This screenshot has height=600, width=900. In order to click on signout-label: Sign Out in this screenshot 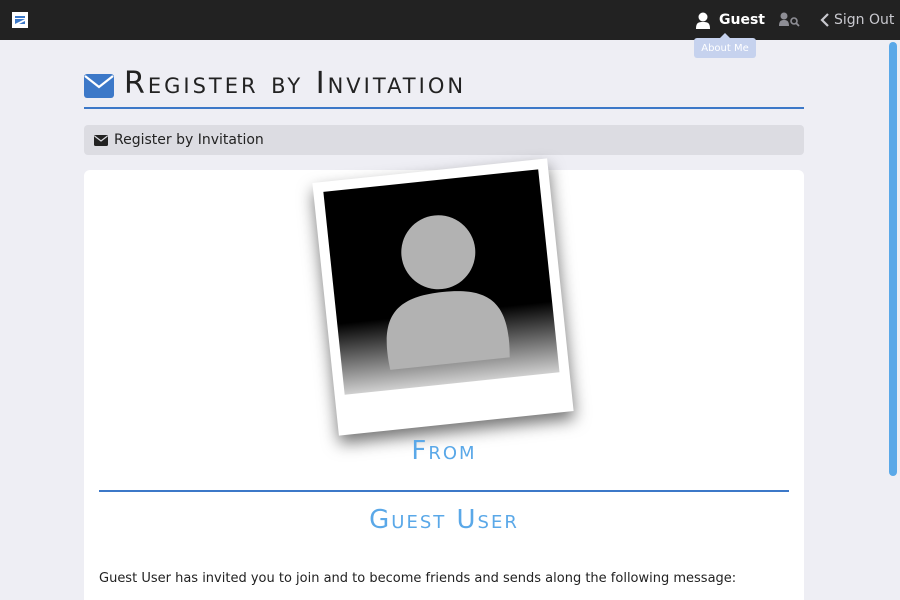, I will do `click(864, 20)`.